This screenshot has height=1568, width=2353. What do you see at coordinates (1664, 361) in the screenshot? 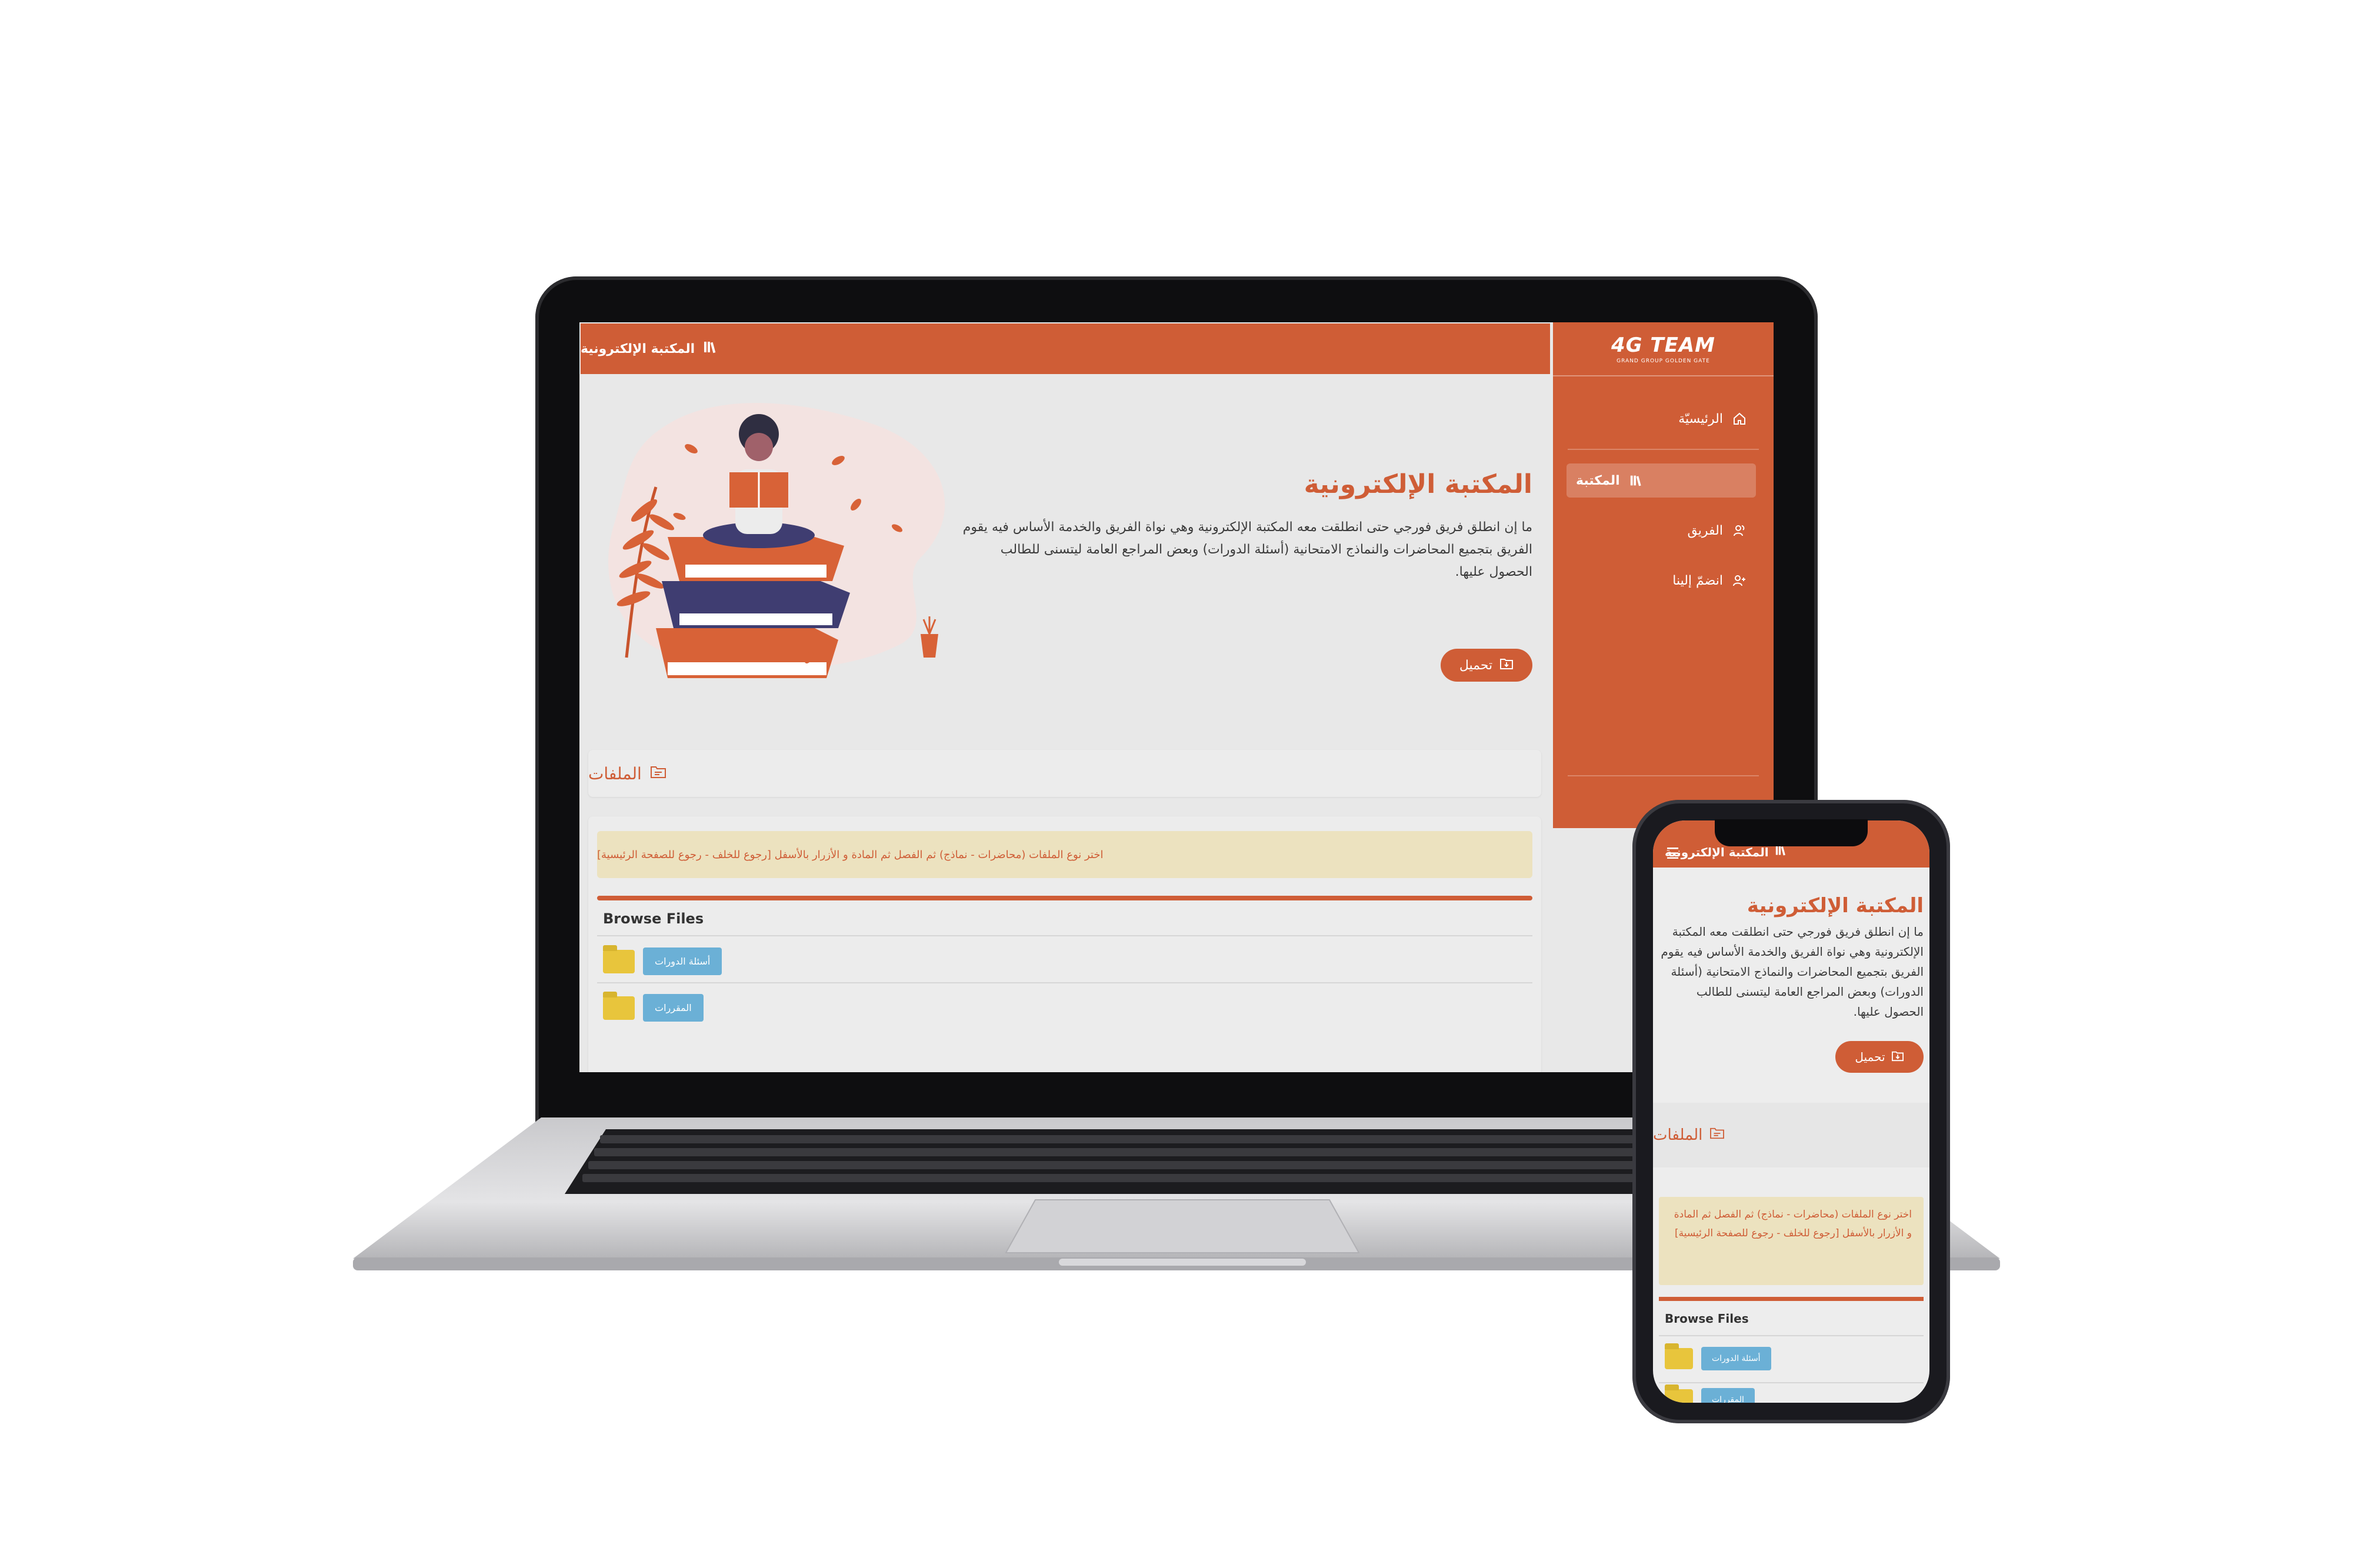
I see `brand-logo-subtitle: GRAND GROUP GOLDEN GATE` at bounding box center [1664, 361].